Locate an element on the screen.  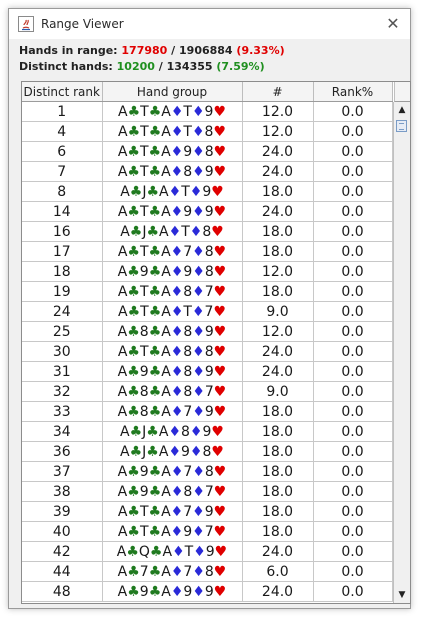
distinct-rank-cell: 40 is located at coordinates (62, 531).